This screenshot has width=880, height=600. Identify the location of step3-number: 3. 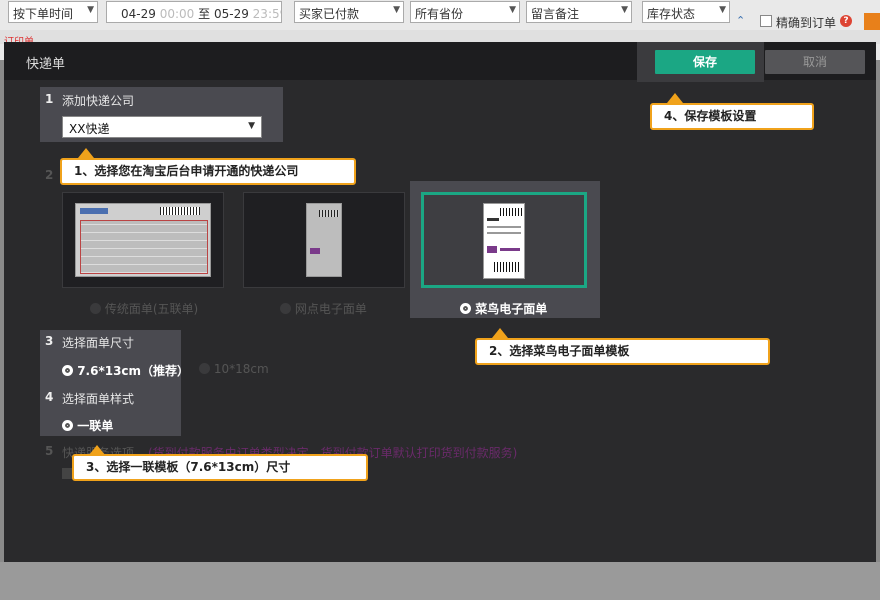
(49, 341).